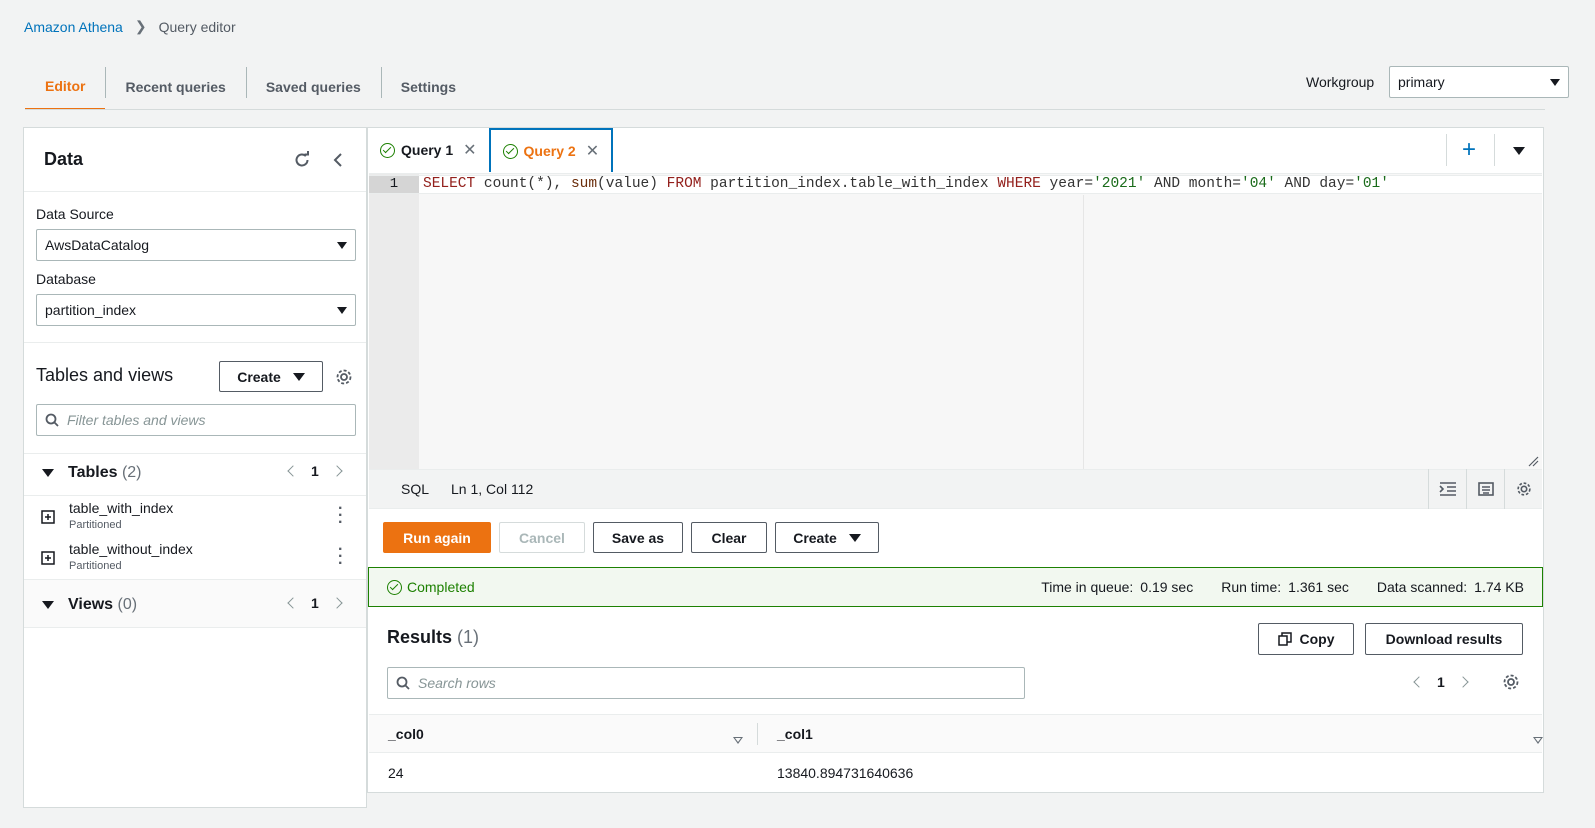 This screenshot has height=828, width=1595. I want to click on refresh-icon, so click(302, 160).